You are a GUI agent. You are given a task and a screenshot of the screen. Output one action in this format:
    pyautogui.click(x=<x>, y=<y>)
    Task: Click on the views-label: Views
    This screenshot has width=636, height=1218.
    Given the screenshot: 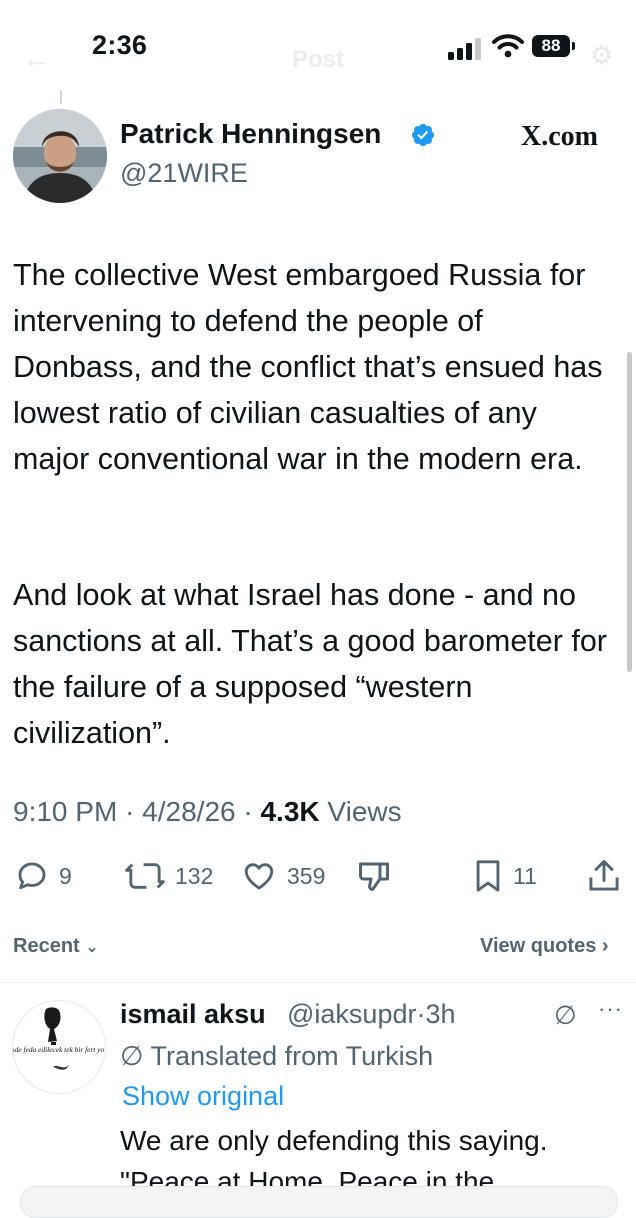 What is the action you would take?
    pyautogui.click(x=364, y=811)
    